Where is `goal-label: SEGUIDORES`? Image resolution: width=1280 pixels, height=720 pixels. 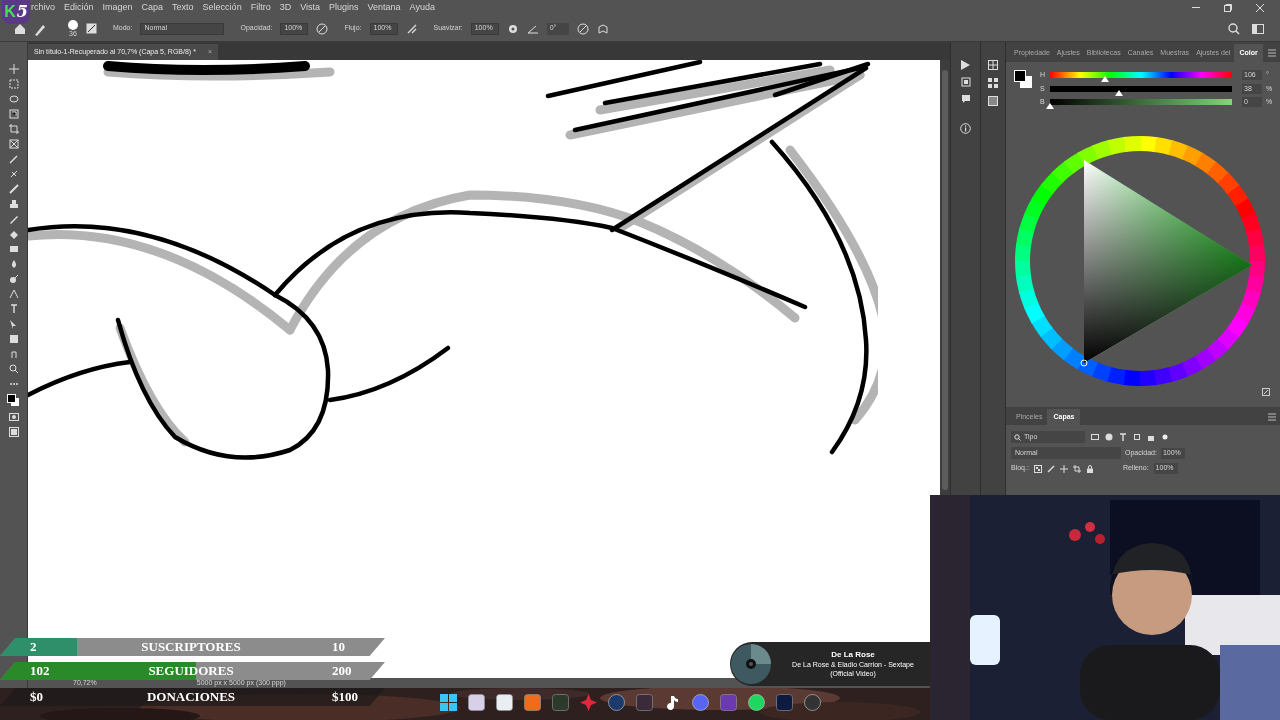
goal-label: SEGUIDORES is located at coordinates (191, 671).